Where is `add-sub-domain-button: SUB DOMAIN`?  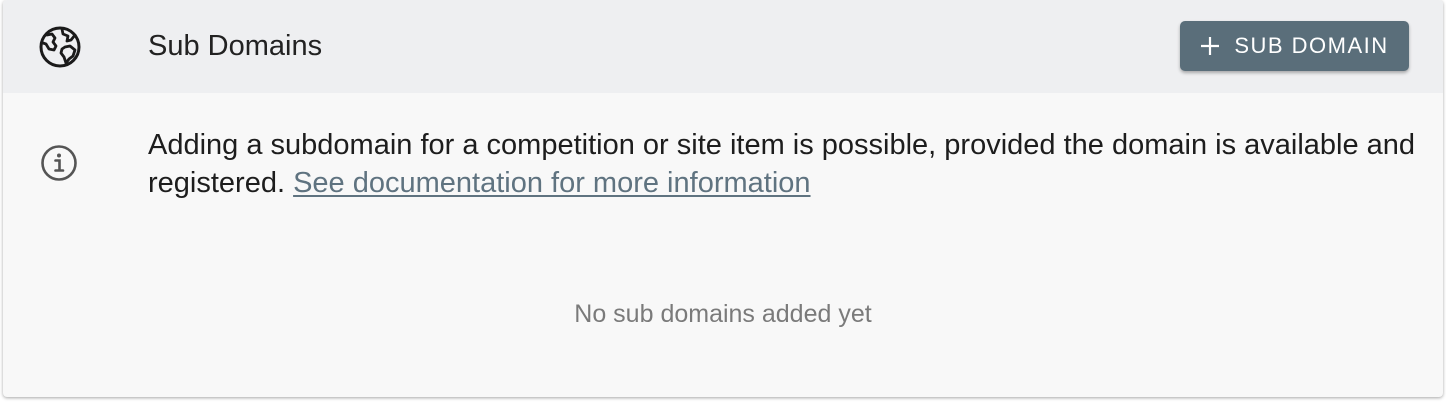 add-sub-domain-button: SUB DOMAIN is located at coordinates (1294, 46).